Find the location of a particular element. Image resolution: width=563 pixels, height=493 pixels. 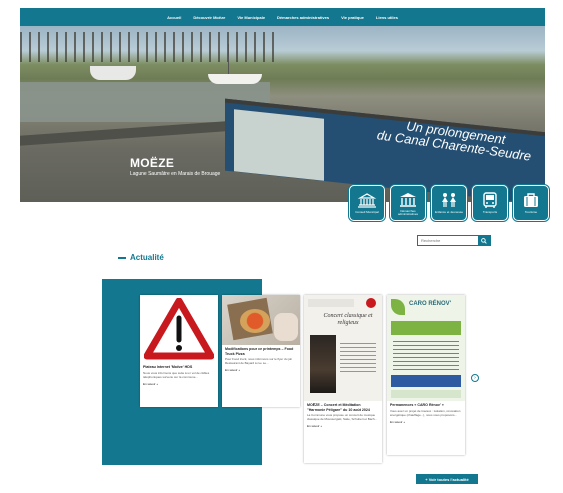

concert-flyer-image: Concert classique et religieux is located at coordinates (343, 348).